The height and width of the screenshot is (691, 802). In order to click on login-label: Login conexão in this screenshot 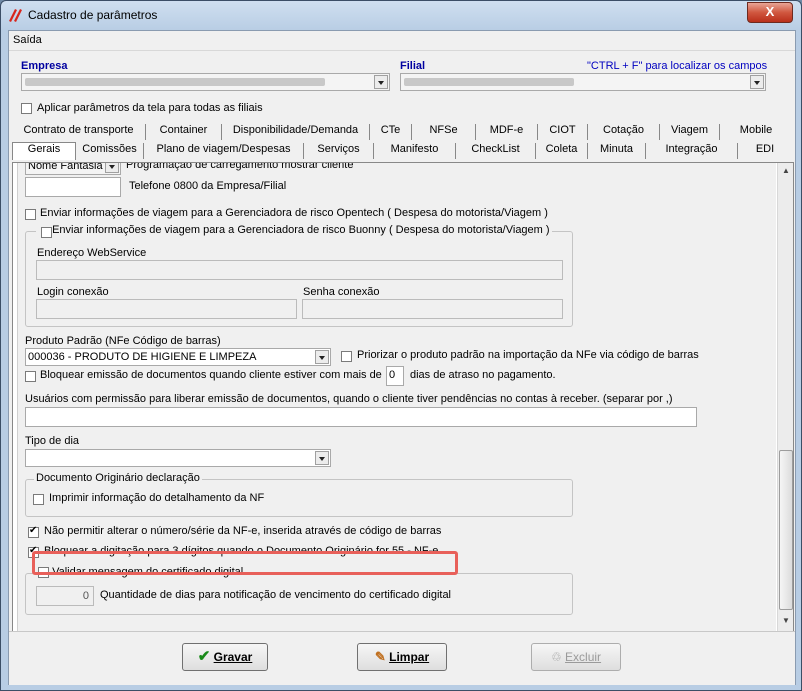, I will do `click(73, 292)`.